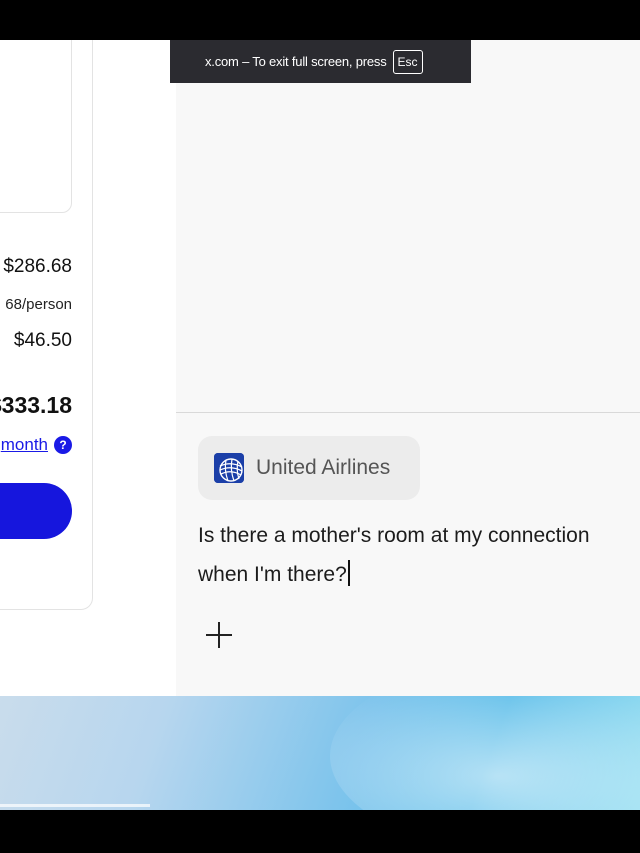 The image size is (640, 853). I want to click on per-person-value: 68/person, so click(38, 304).